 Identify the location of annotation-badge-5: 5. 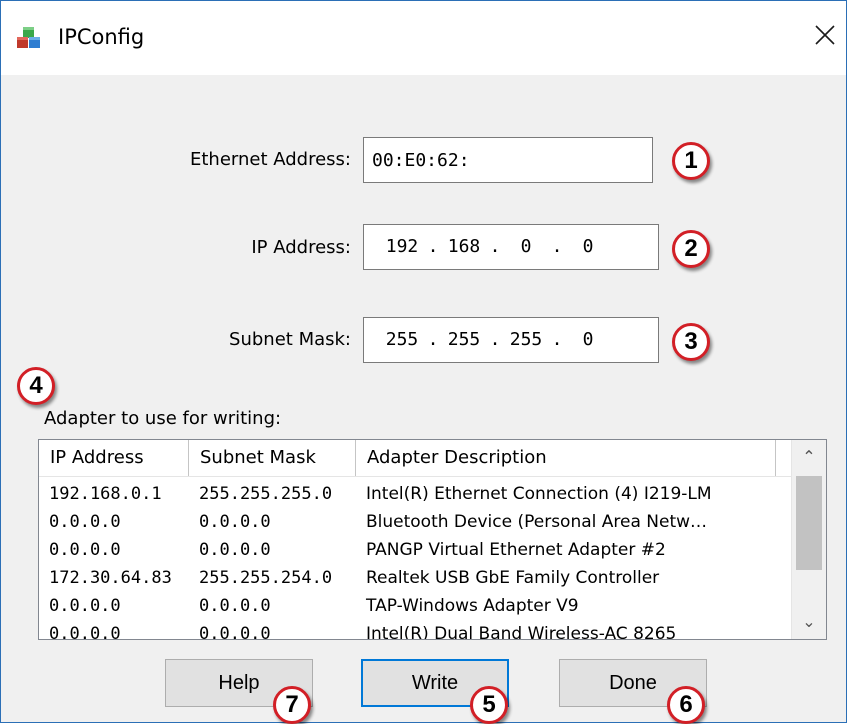
(489, 705).